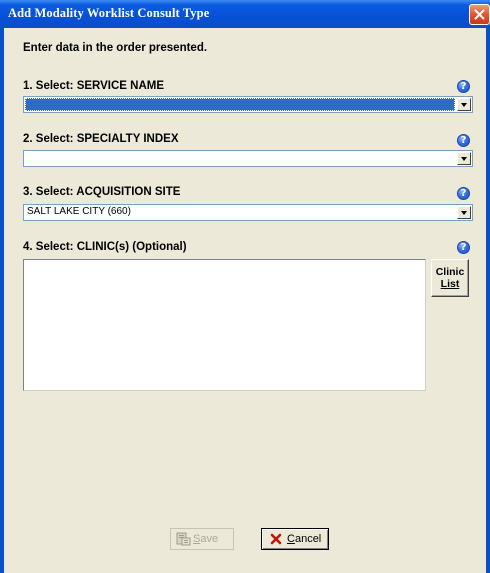 This screenshot has height=573, width=490. Describe the element at coordinates (105, 247) in the screenshot. I see `clinics-label: 4. Select: CLINIC(s) (Optional)` at that location.